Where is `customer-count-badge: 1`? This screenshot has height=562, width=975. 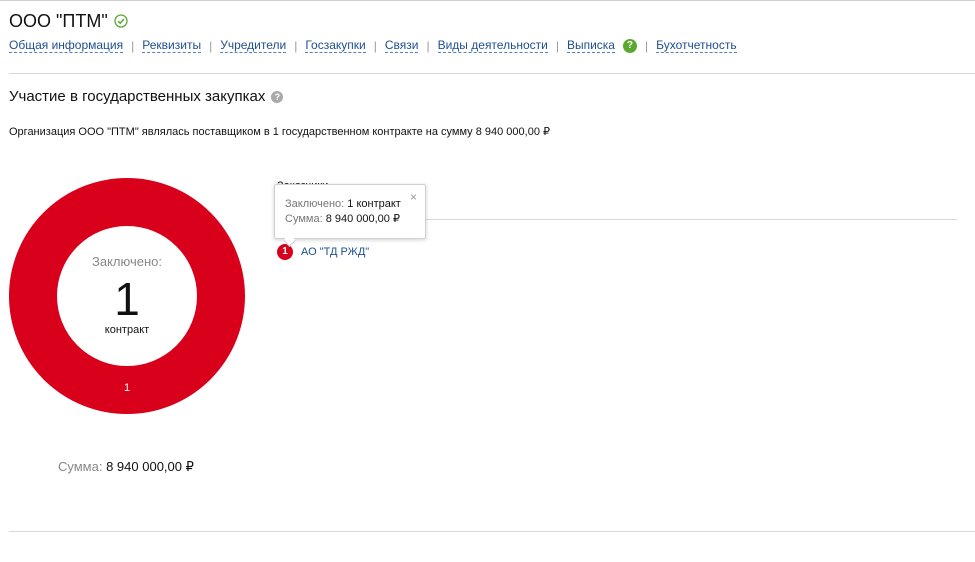
customer-count-badge: 1 is located at coordinates (285, 252).